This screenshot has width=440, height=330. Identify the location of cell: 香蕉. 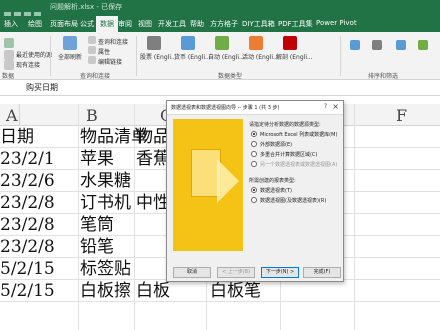
(153, 159).